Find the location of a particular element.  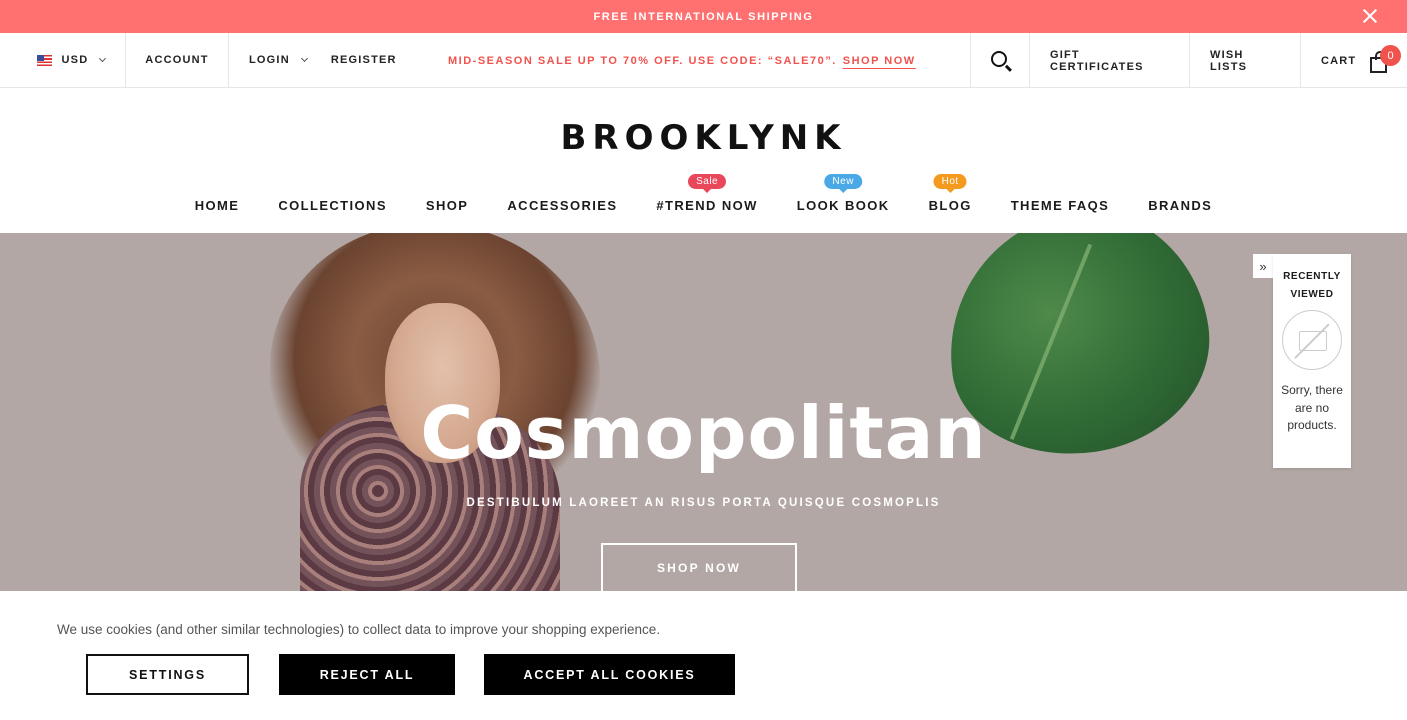

top-bar-right: GIFT CERTIFICATES WISH LISTS CART 0 is located at coordinates (1188, 60).